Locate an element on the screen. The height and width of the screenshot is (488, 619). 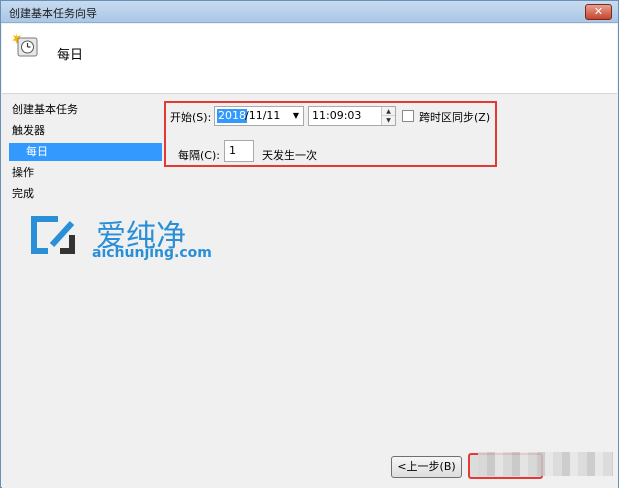
blurred-region is located at coordinates (545, 464).